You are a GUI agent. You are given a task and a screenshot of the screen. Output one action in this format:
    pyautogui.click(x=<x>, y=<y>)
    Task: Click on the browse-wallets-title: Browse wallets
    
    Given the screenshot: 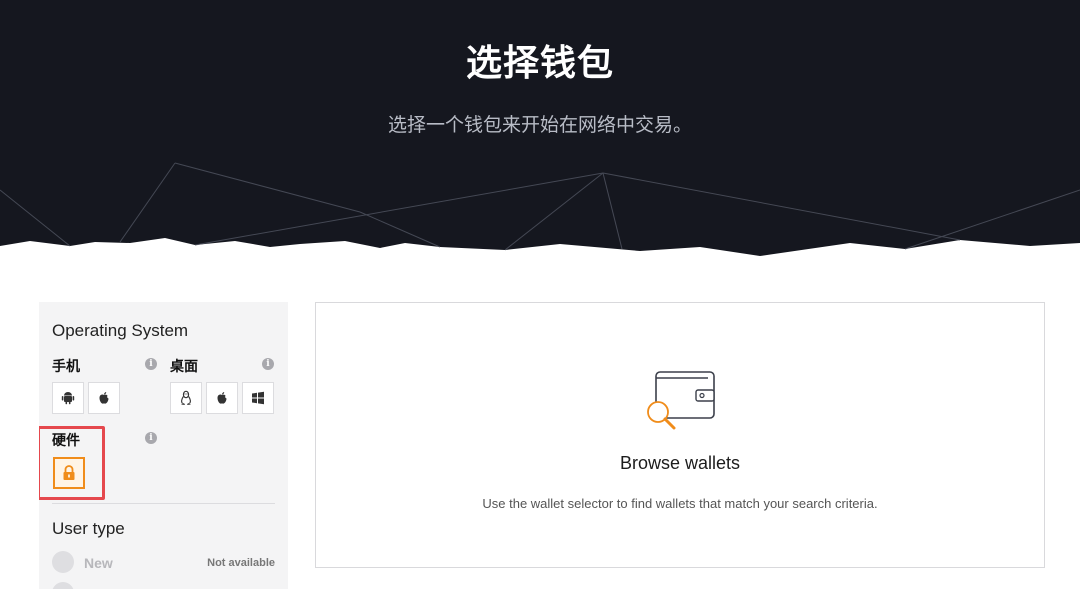 What is the action you would take?
    pyautogui.click(x=680, y=463)
    